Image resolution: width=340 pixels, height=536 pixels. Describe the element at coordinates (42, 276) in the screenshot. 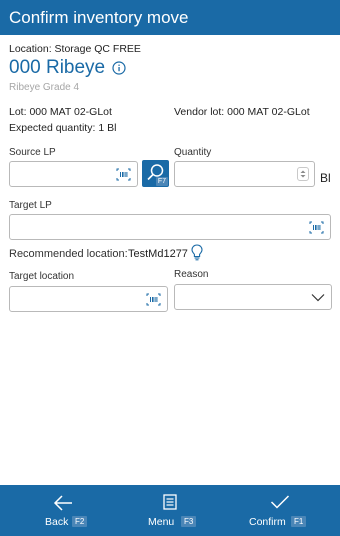

I see `target-location-label: Target location` at that location.